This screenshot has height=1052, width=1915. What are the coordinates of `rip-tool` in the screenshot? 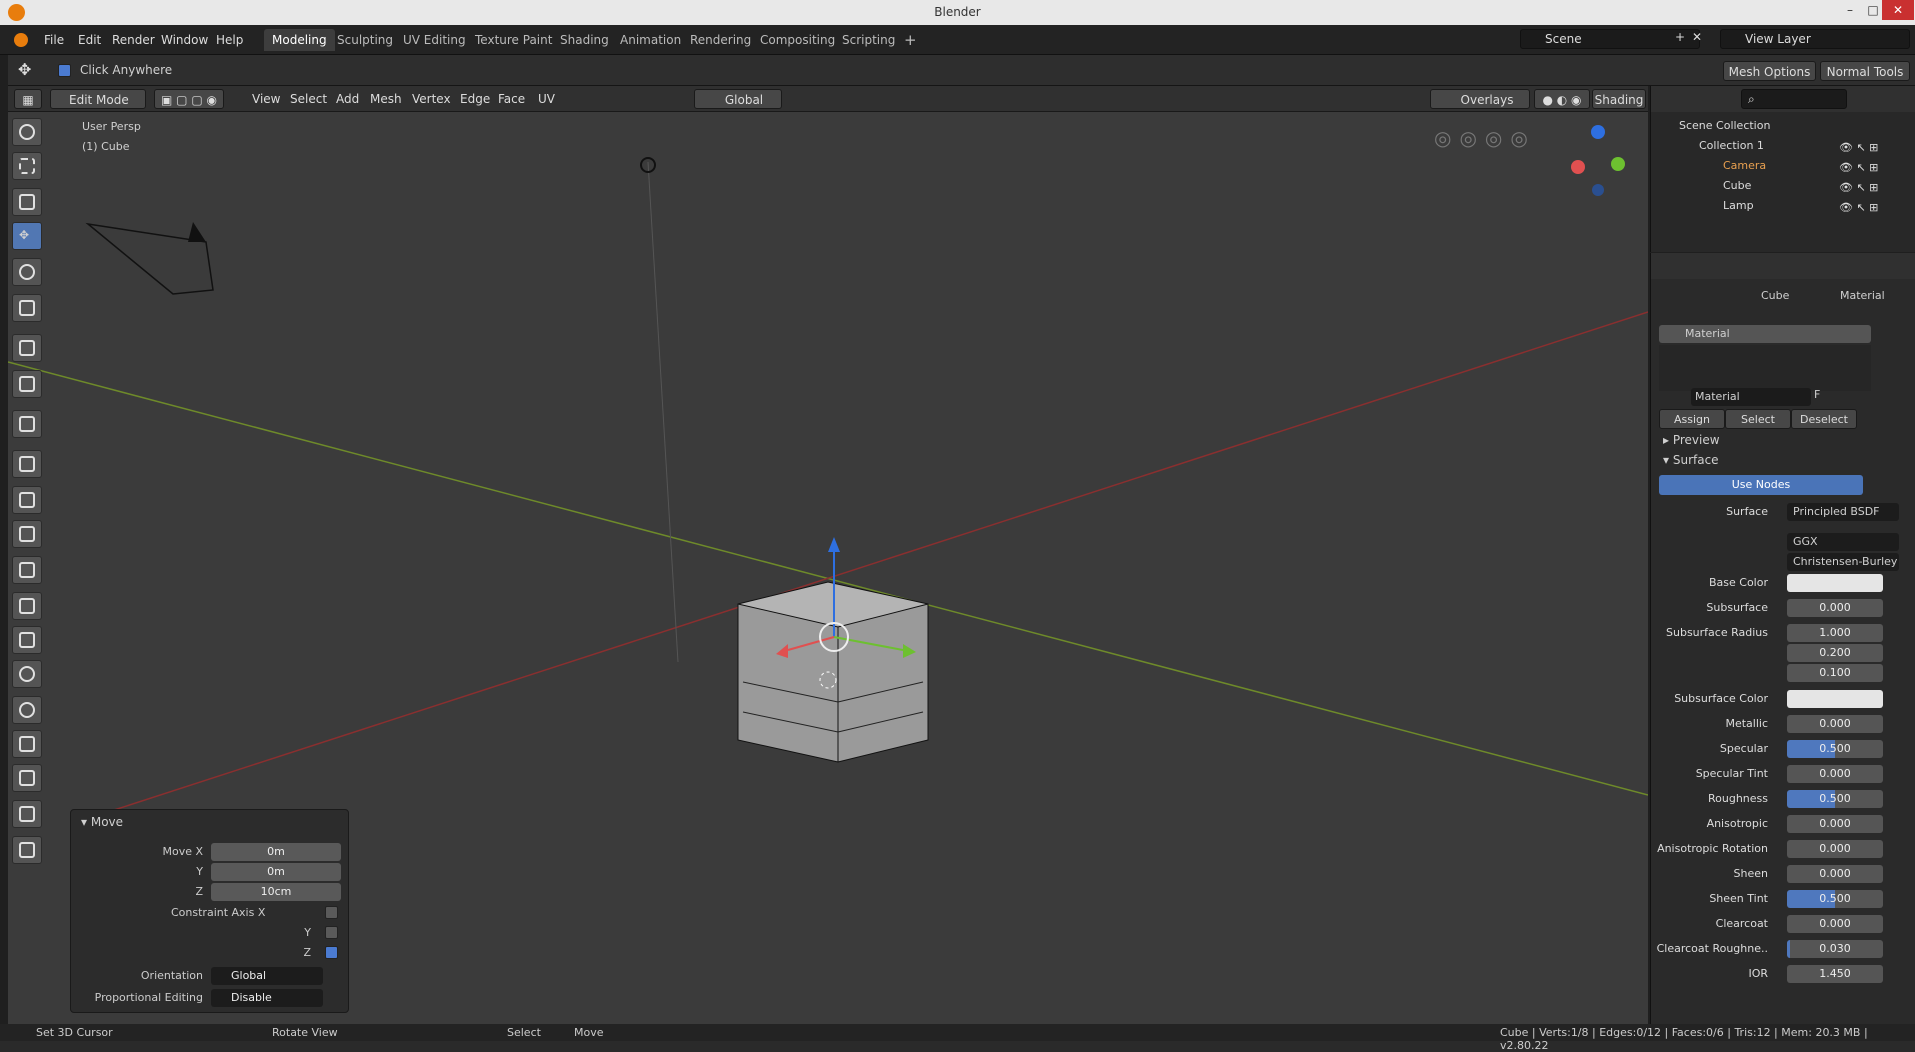 It's located at (27, 850).